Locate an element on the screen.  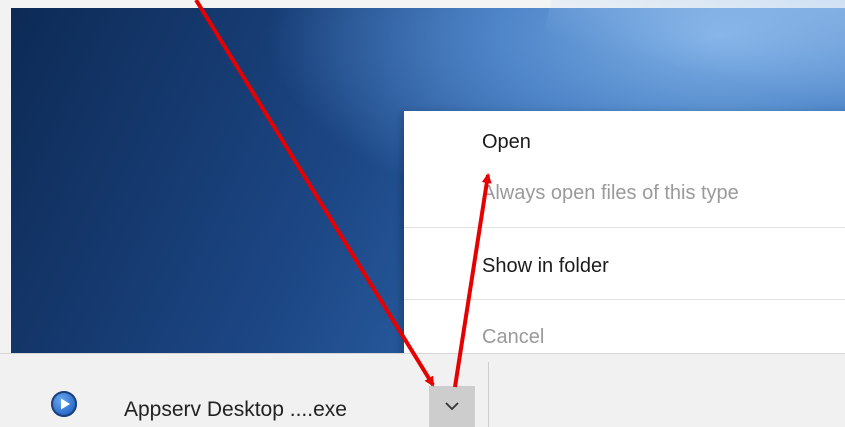
download-item: Appserv Desktop ....exe is located at coordinates (243, 390).